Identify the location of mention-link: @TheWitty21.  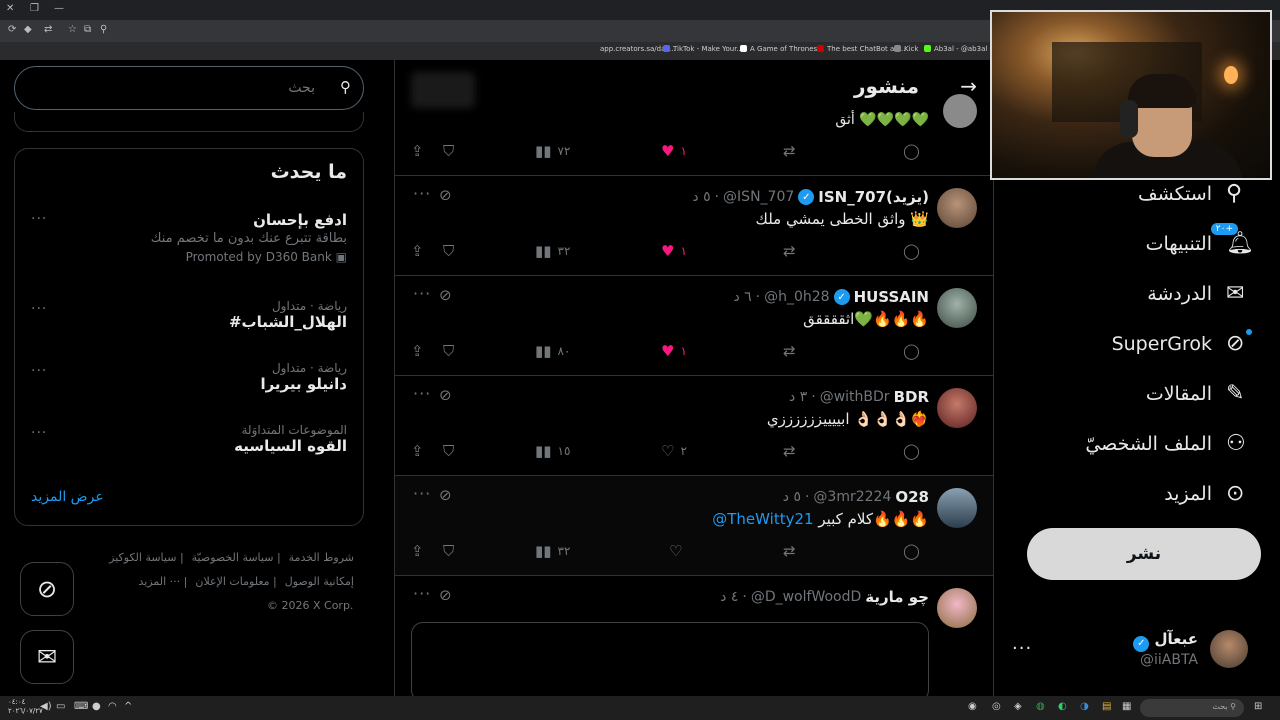
(762, 519).